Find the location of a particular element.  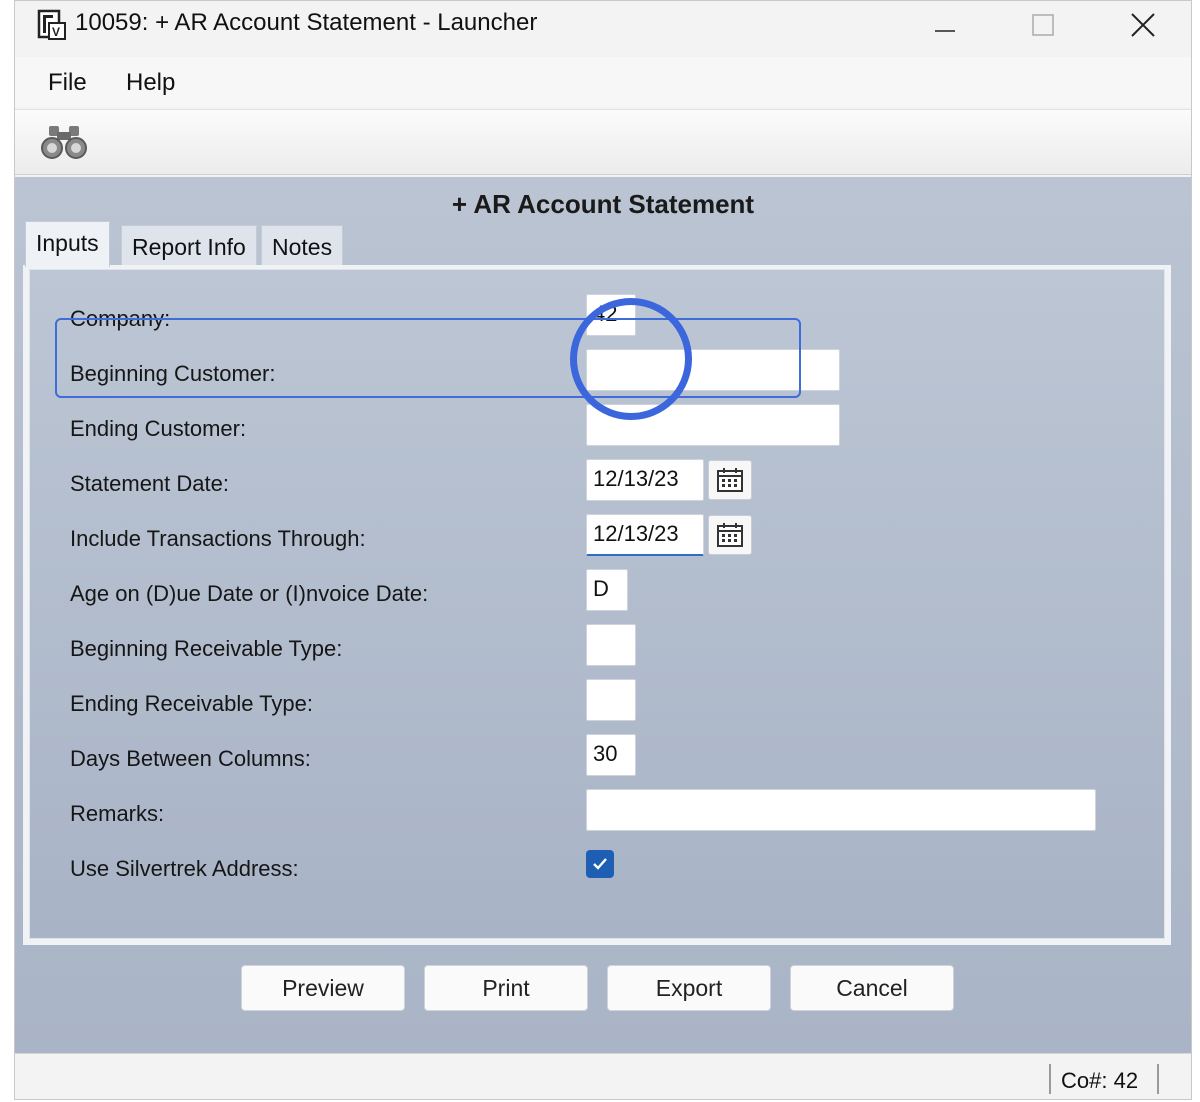

print-button: Print is located at coordinates (506, 988).